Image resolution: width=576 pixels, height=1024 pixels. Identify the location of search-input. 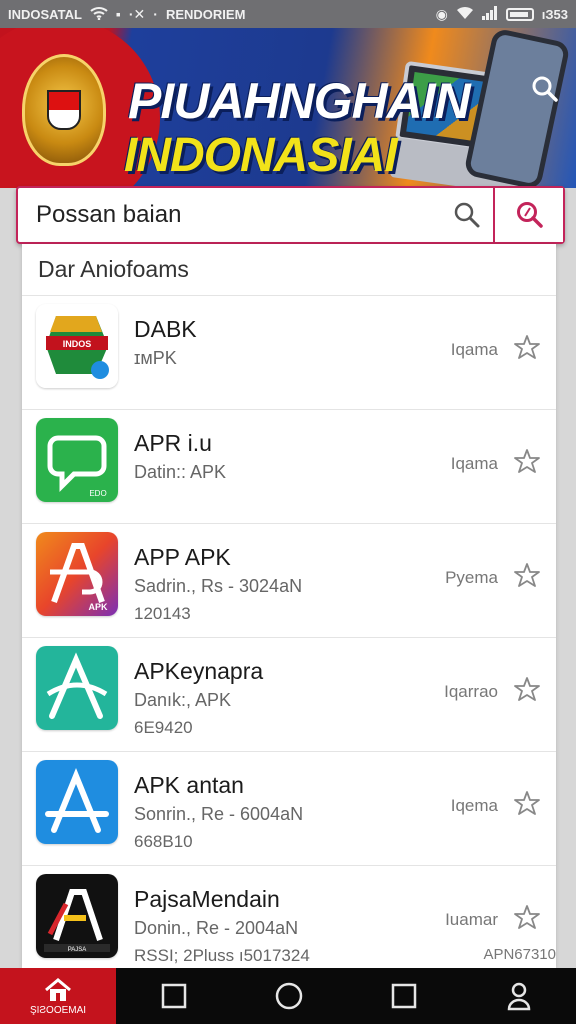
(229, 215).